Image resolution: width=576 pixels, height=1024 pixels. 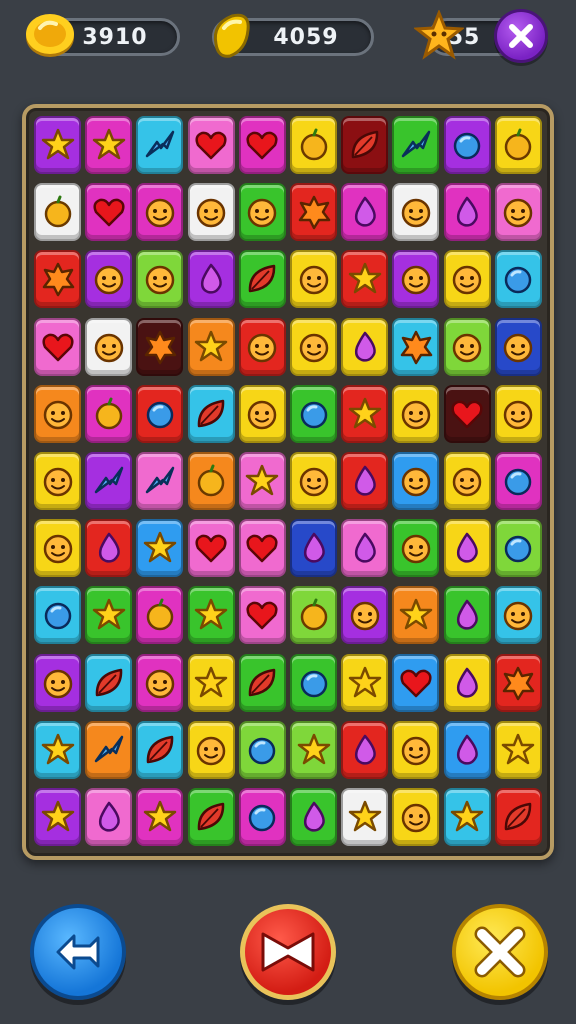 What do you see at coordinates (57, 413) in the screenshot?
I see `tile-orange-face` at bounding box center [57, 413].